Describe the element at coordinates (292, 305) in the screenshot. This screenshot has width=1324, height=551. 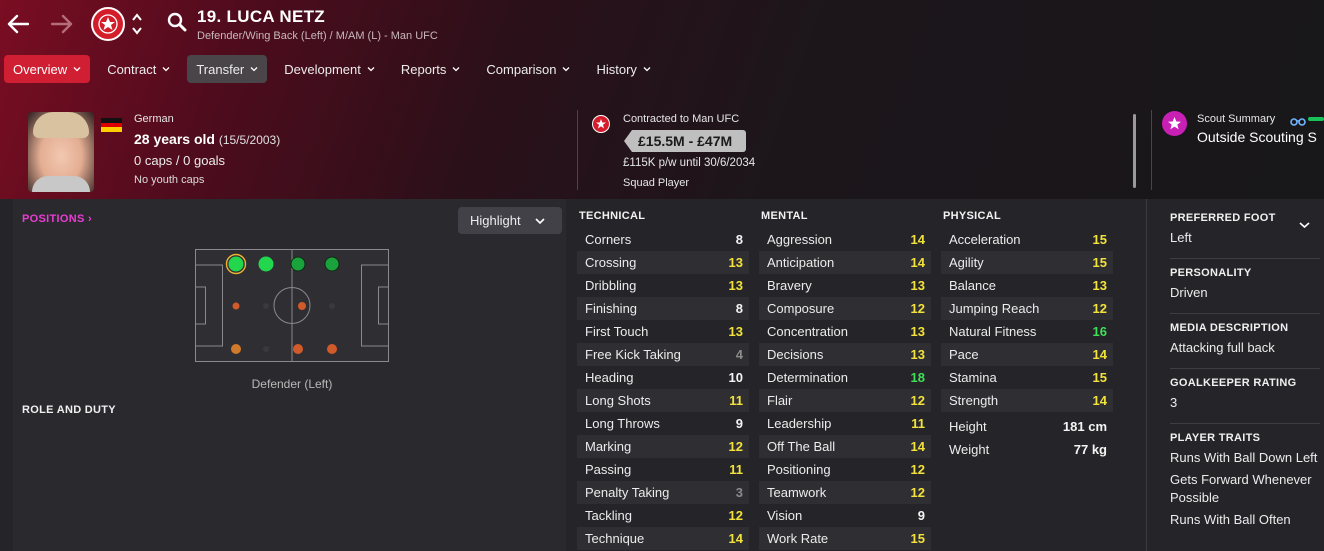
I see `position-pitch` at that location.